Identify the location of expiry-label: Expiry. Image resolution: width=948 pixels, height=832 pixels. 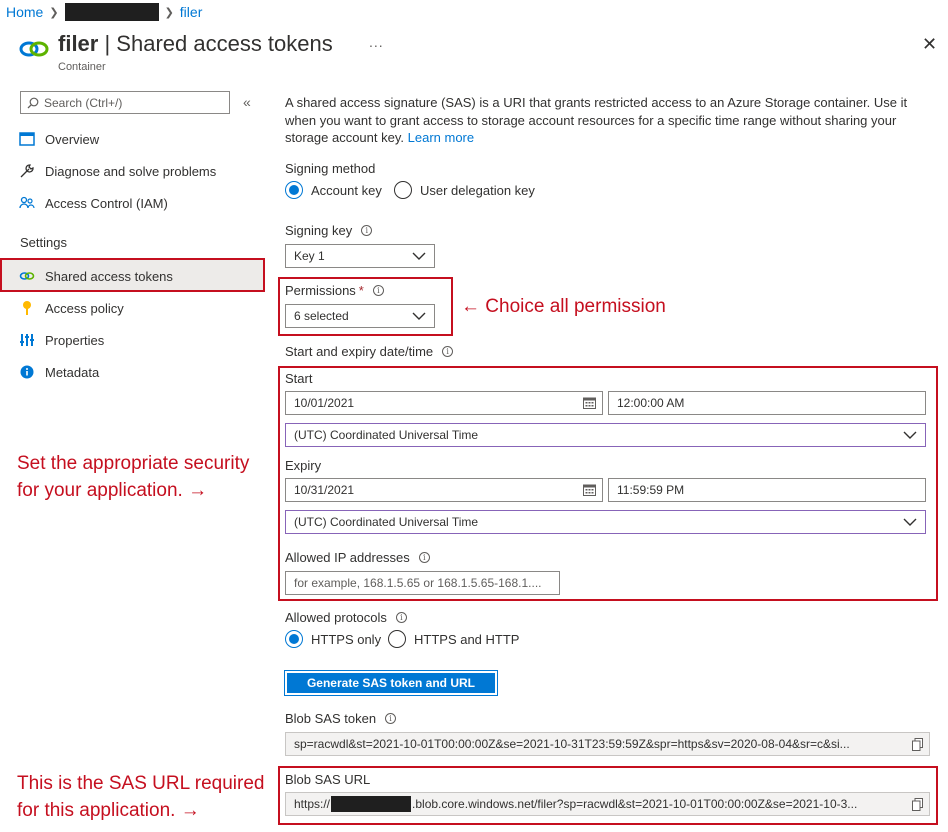
(303, 465).